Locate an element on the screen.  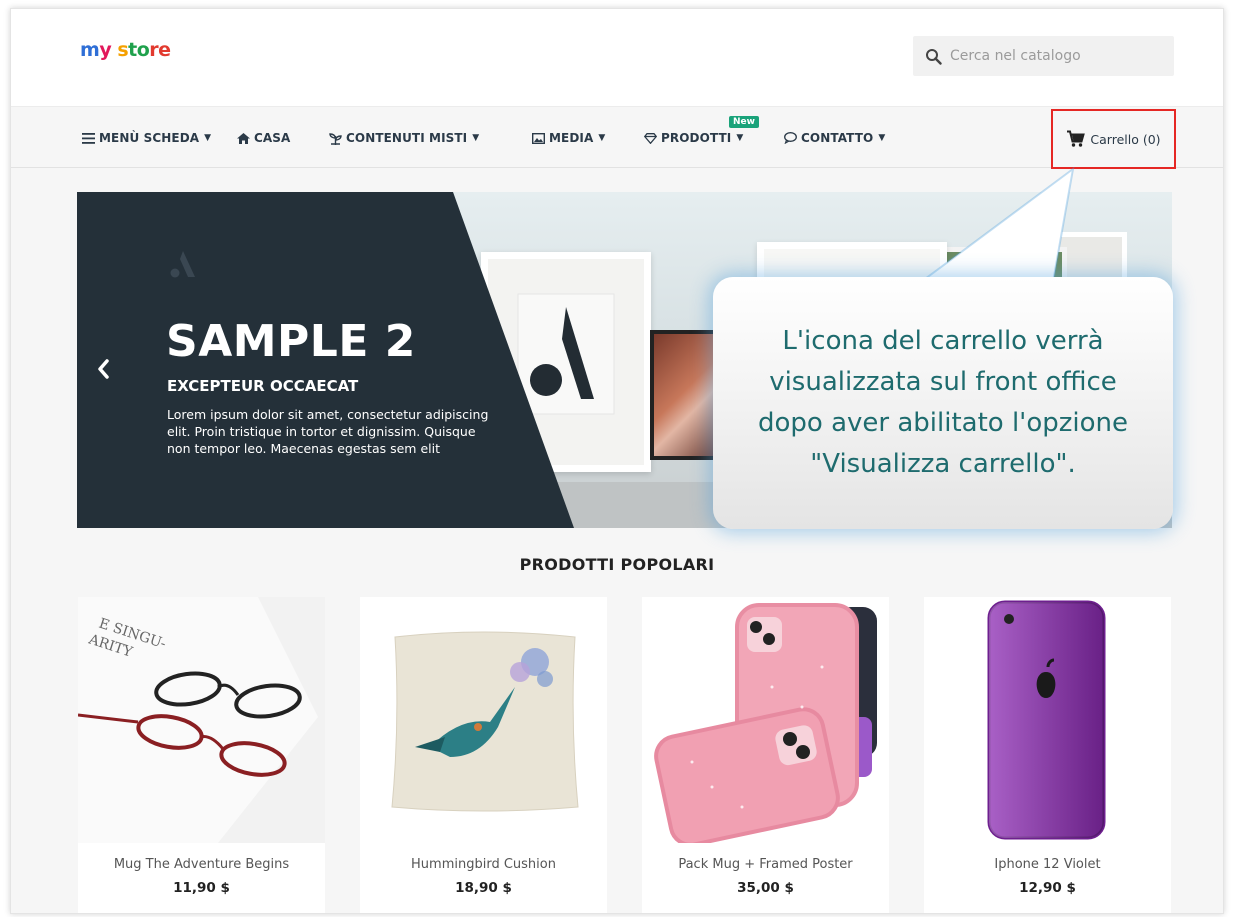
product-card: Pack Mug + Framed Poster 35,00 $ is located at coordinates (765, 755).